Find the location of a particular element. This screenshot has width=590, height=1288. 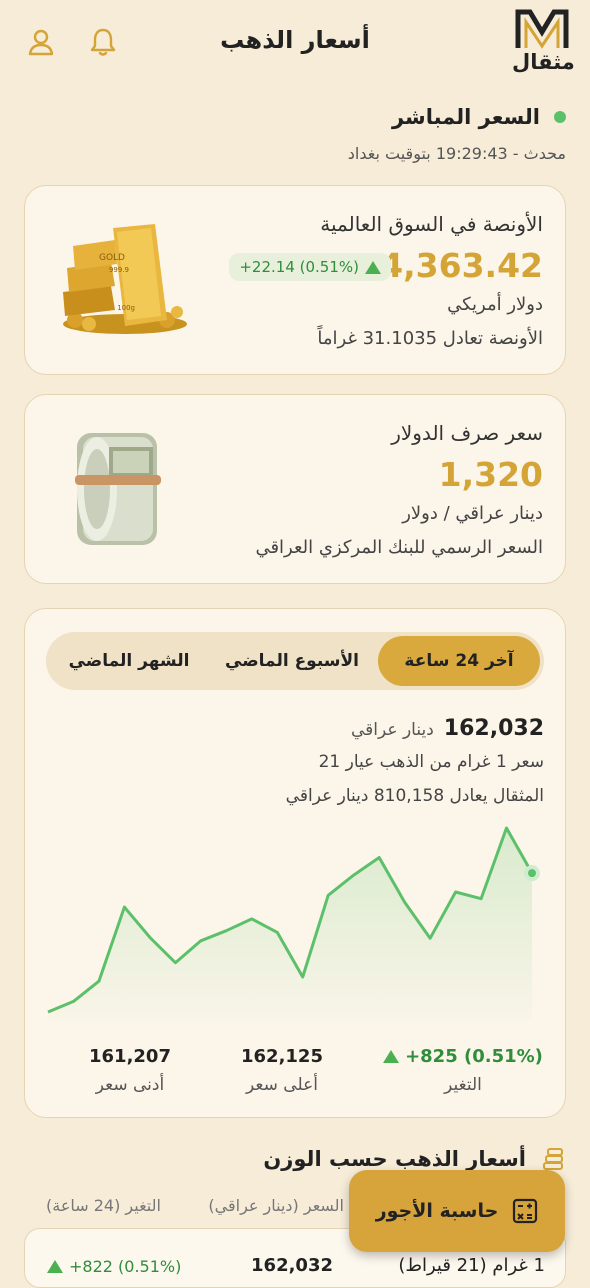

fee-calculator-label: حاسبة الأجور is located at coordinates (437, 1211).